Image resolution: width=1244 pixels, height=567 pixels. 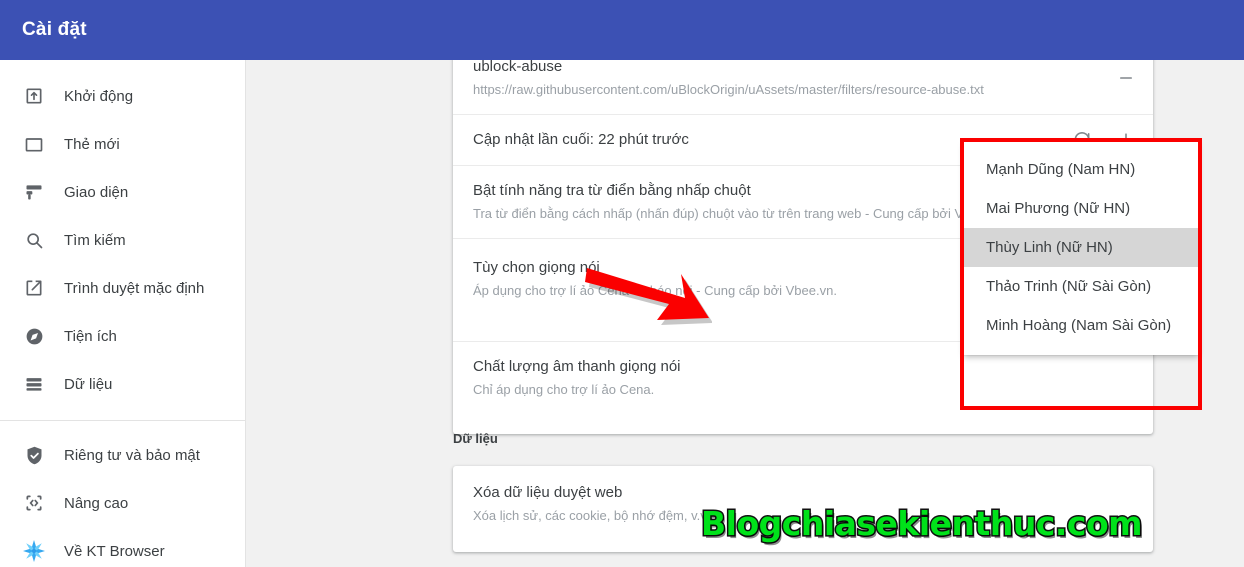 I want to click on section-heading-du-lieu: Dữ liệu, so click(x=475, y=438).